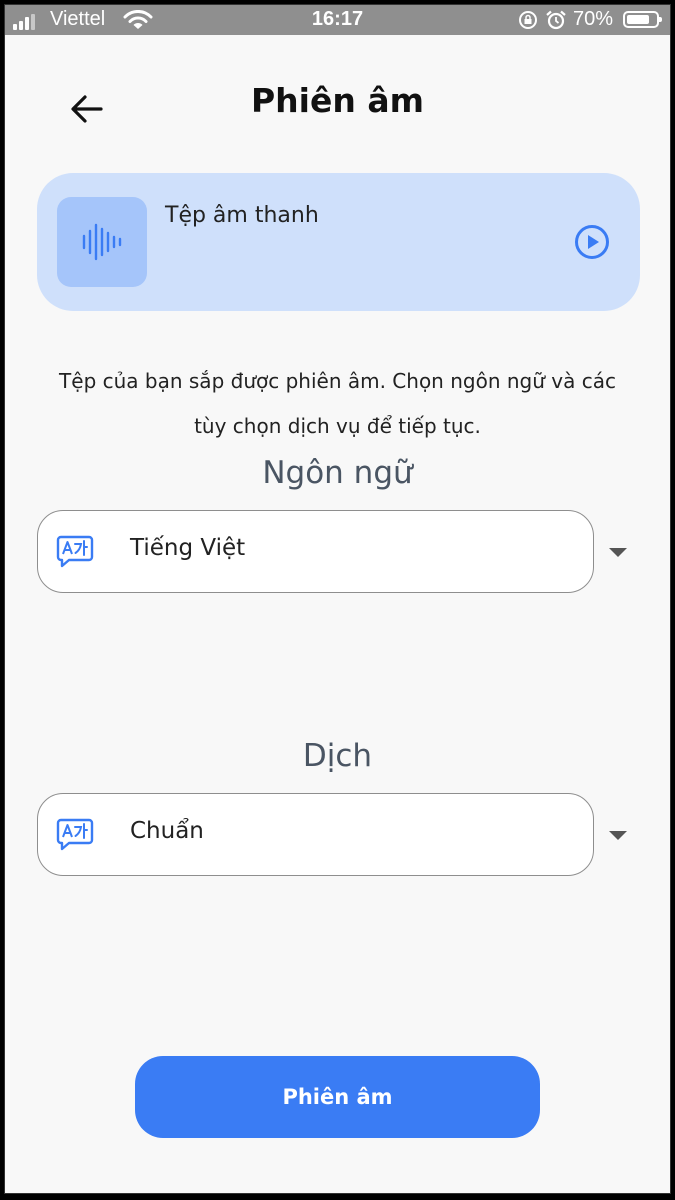  Describe the element at coordinates (337, 100) in the screenshot. I see `page-title: Phiên âm` at that location.